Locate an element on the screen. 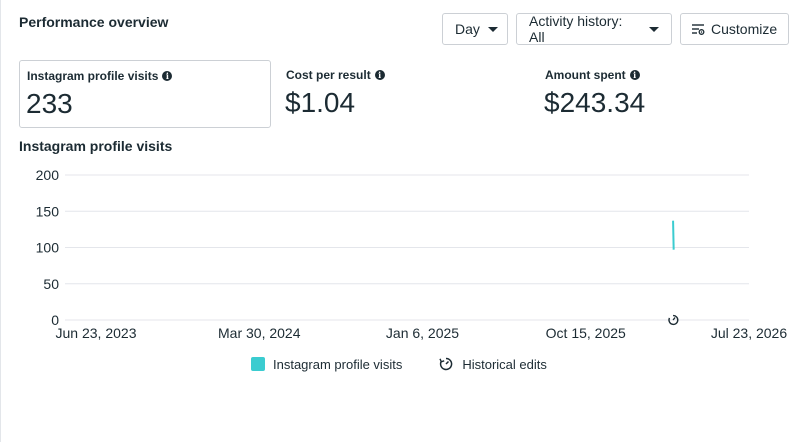 The width and height of the screenshot is (811, 442). day-dropdown: Day is located at coordinates (475, 29).